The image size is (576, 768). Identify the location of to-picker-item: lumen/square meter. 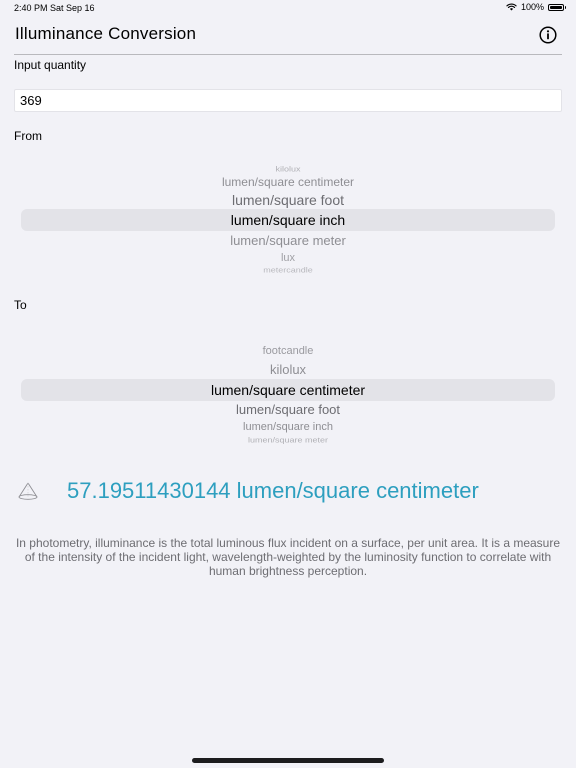
(288, 440).